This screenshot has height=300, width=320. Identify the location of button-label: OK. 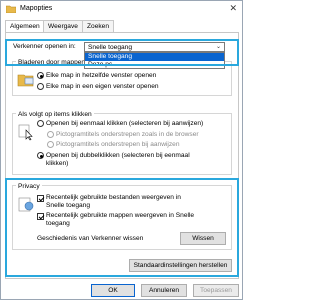
(113, 290).